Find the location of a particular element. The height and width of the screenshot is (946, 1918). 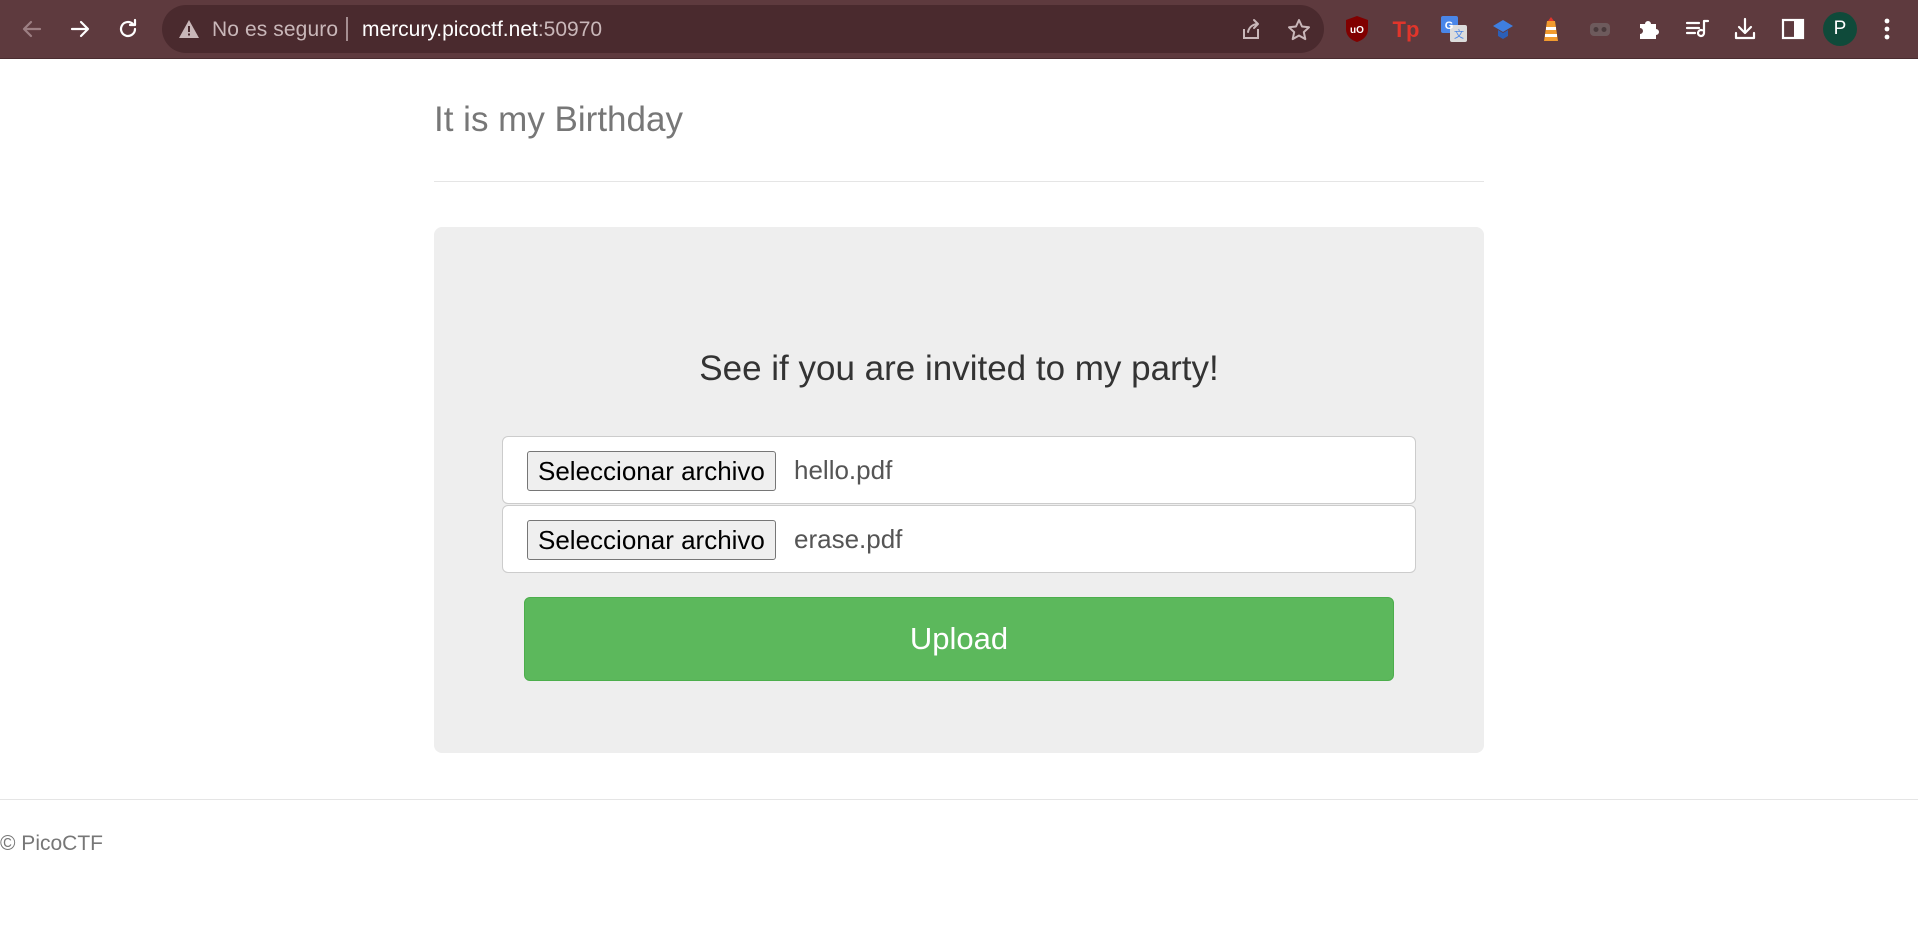

back-button is located at coordinates (32, 29).